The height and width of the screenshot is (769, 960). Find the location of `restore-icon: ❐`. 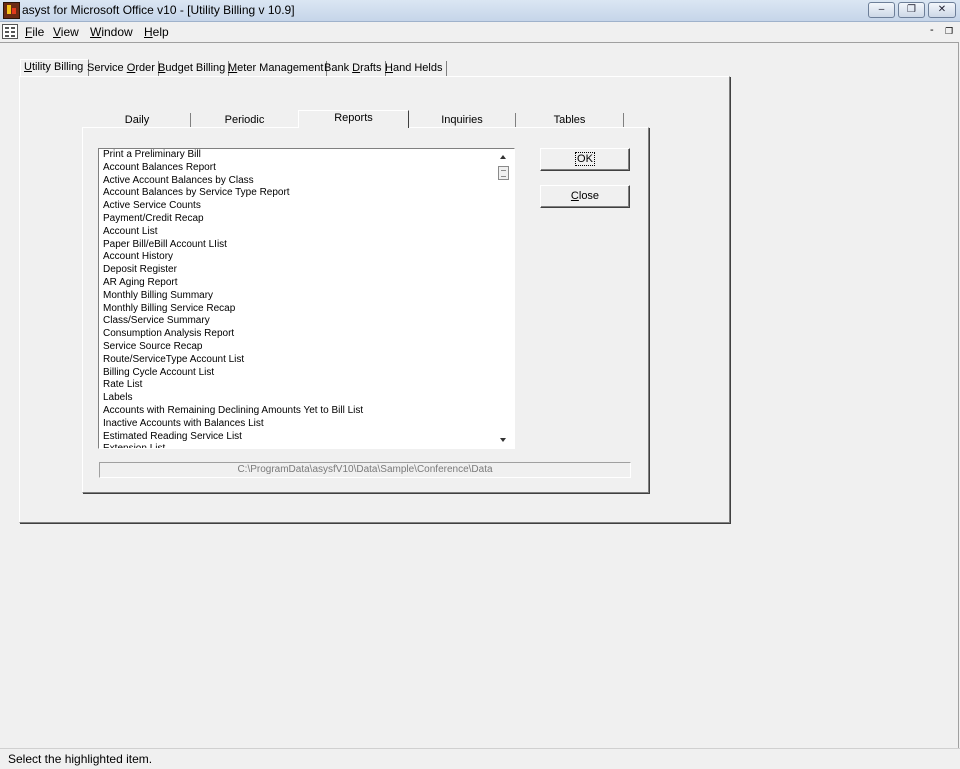

restore-icon: ❐ is located at coordinates (911, 9).